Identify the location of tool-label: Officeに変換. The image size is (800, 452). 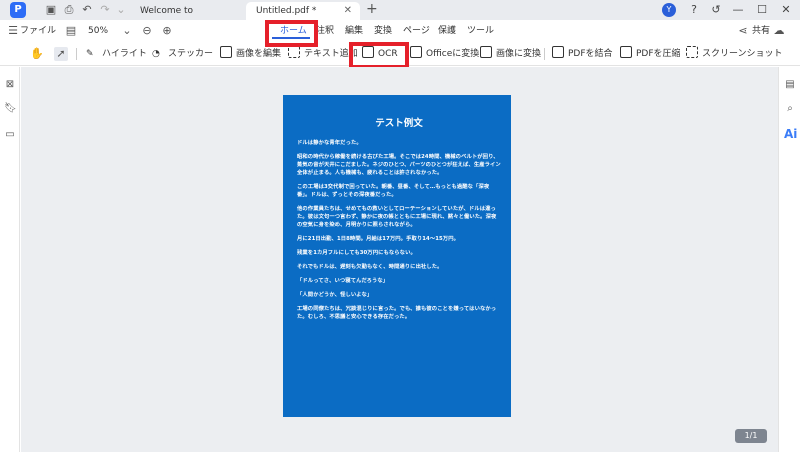
(453, 54).